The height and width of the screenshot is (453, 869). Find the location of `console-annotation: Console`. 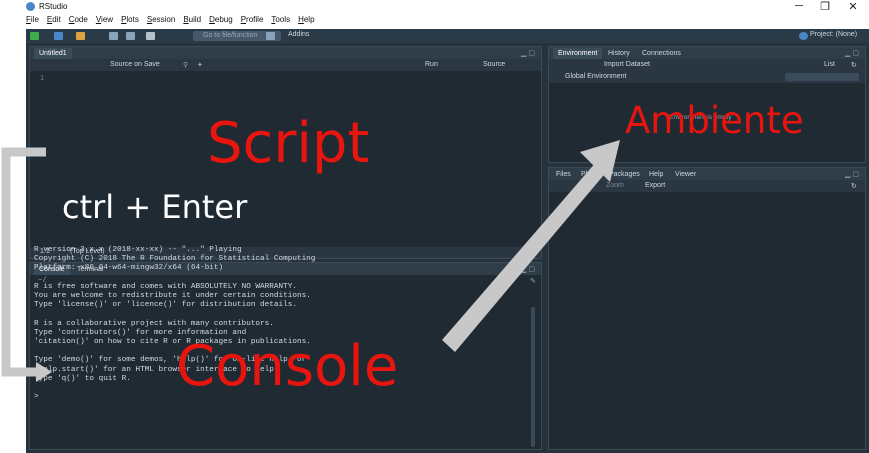

console-annotation: Console is located at coordinates (287, 366).